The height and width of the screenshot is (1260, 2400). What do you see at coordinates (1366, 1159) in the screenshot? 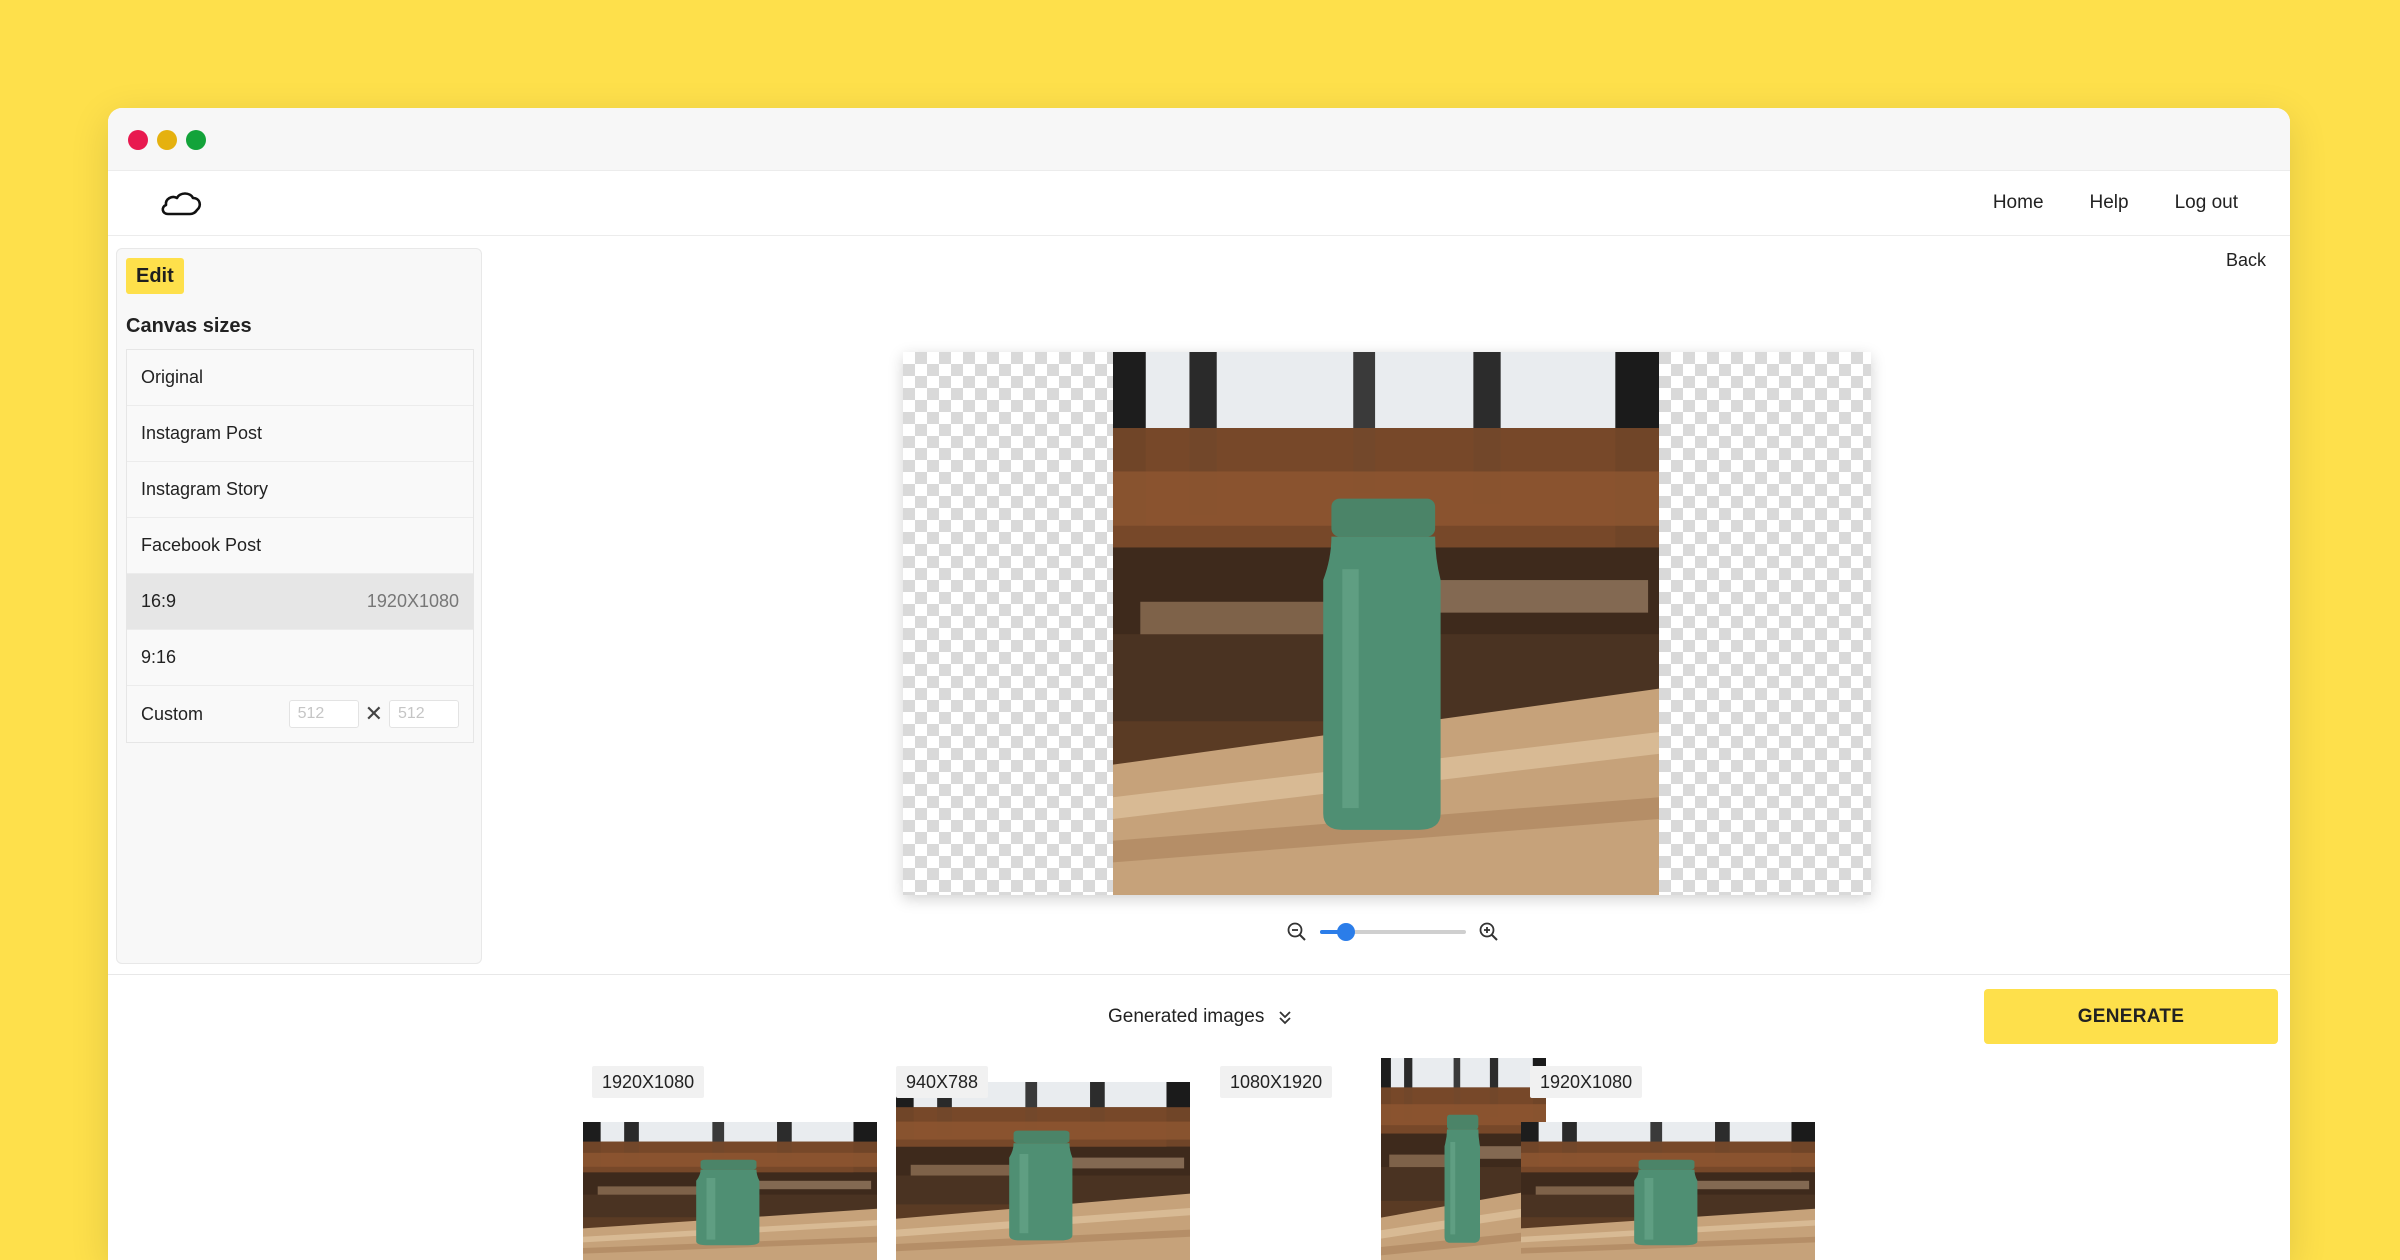
I see `generated-thumbnail-3: 1080X1920` at bounding box center [1366, 1159].